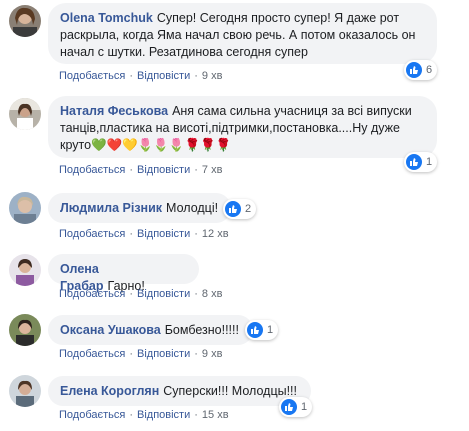  I want to click on comment-text: Суперски!!! Молодцы!!!, so click(230, 391).